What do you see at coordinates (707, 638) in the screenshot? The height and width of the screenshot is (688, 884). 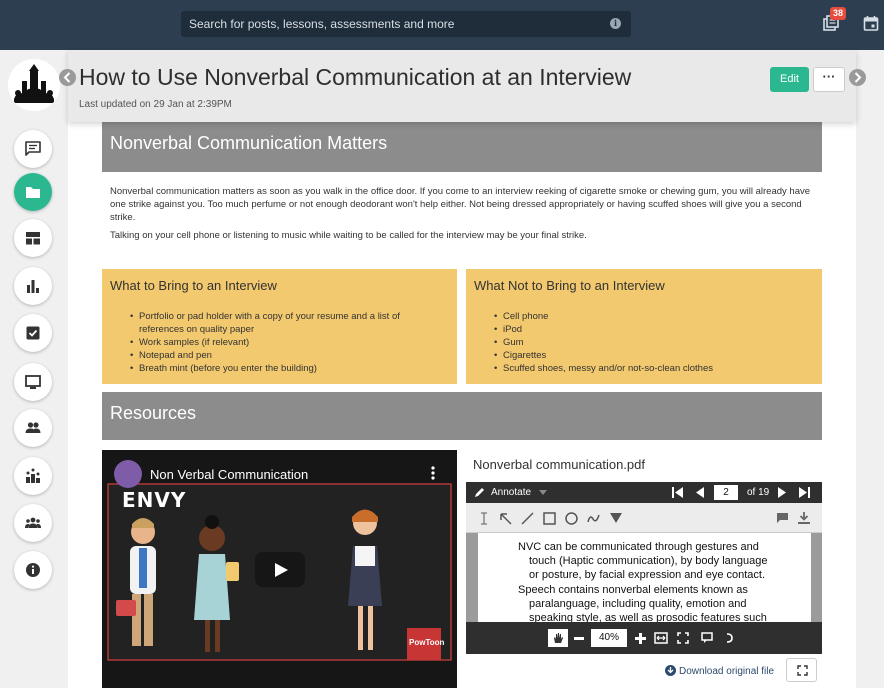 I see `comments-panel-icon` at bounding box center [707, 638].